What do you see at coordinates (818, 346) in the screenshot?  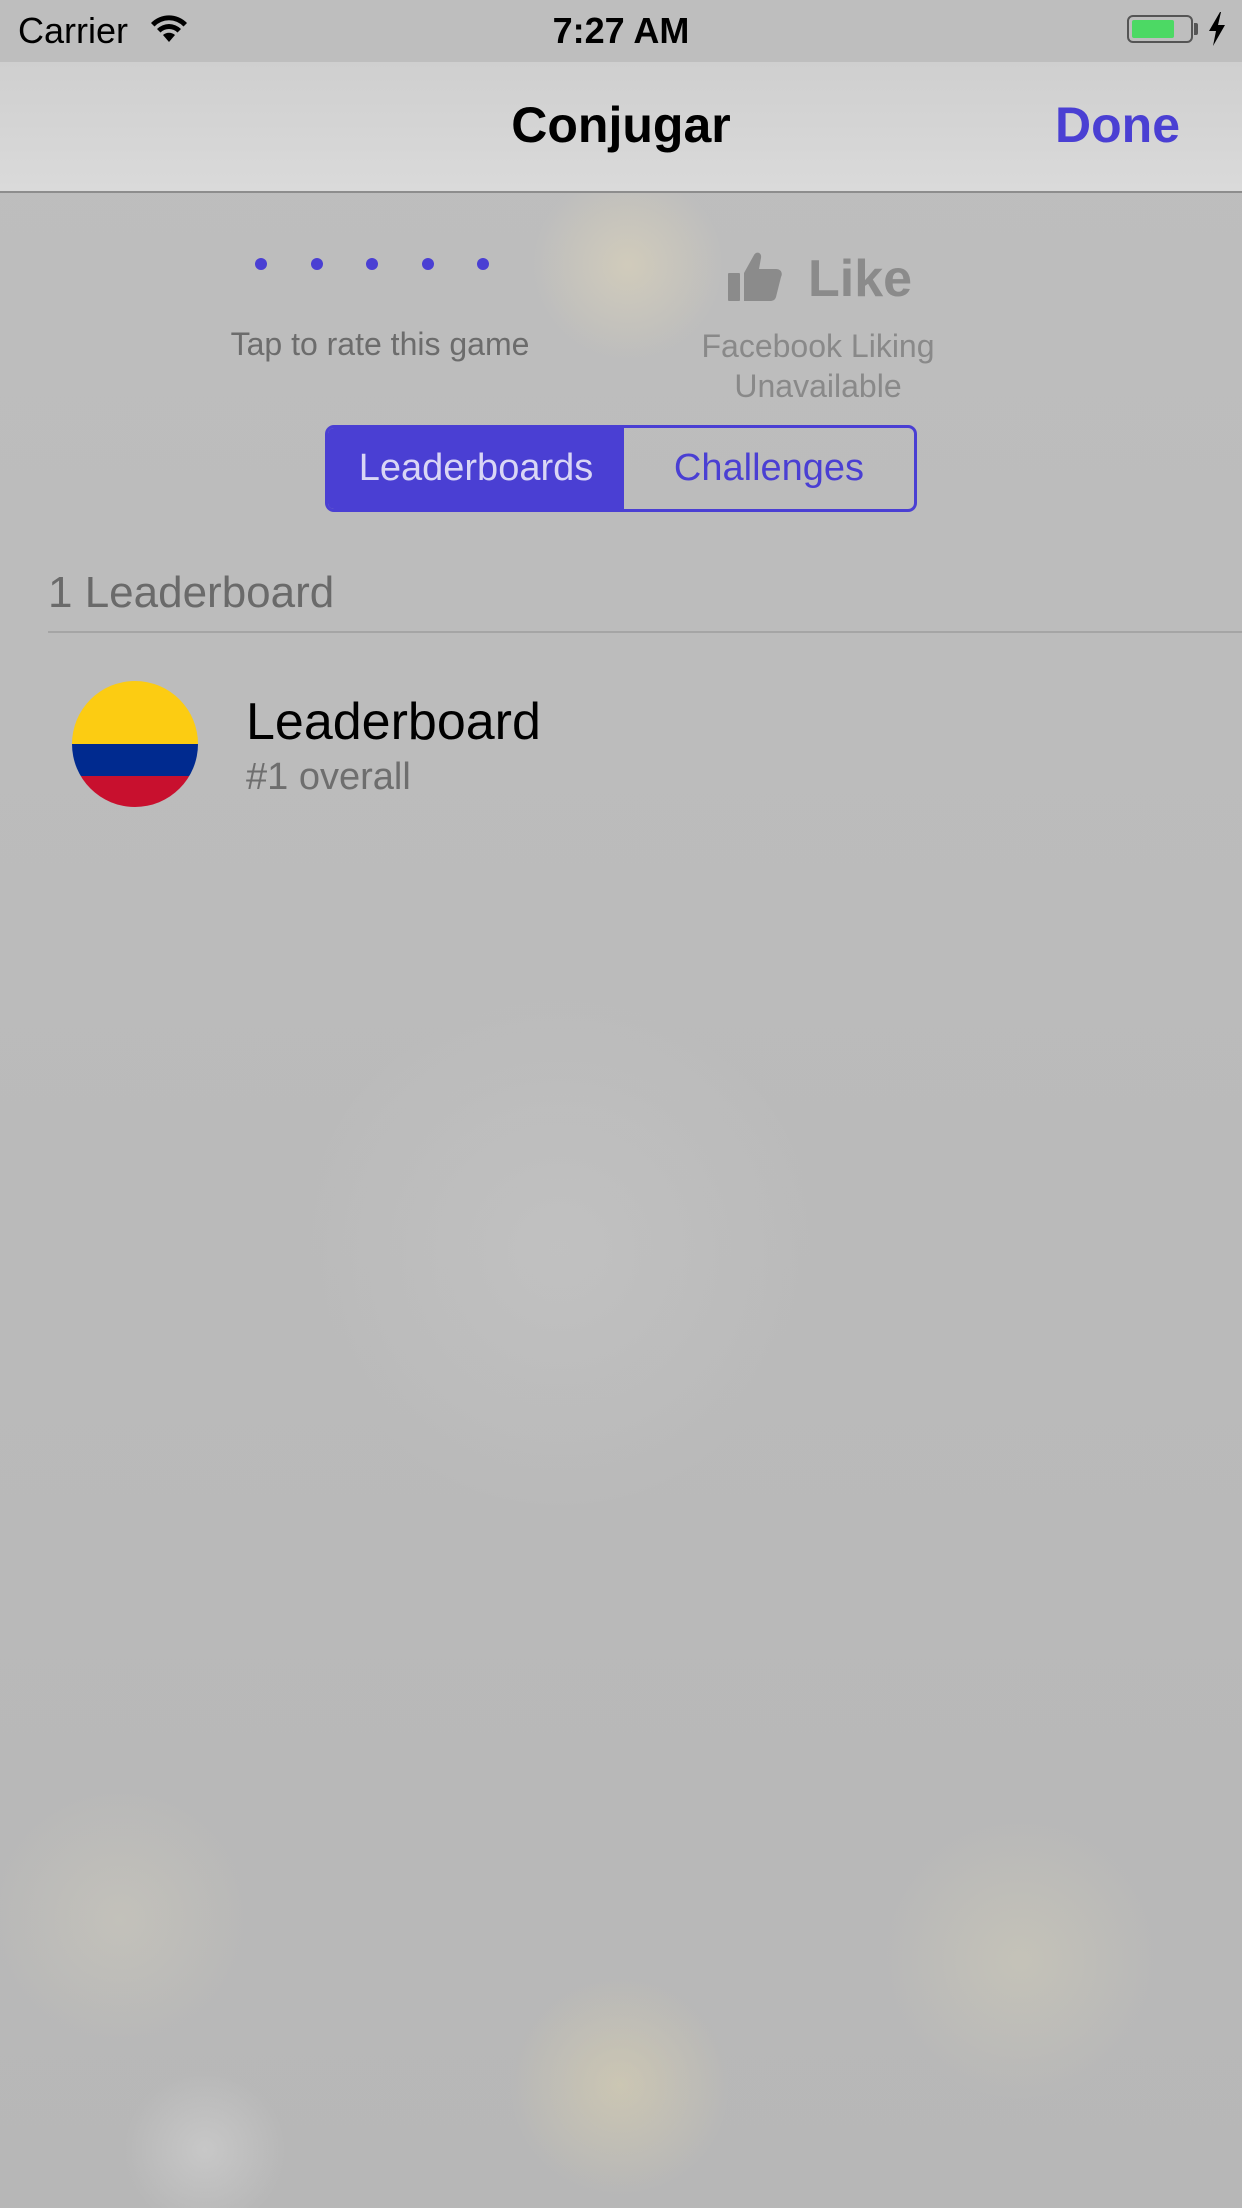 I see `facebook-status-line1: Facebook Liking` at bounding box center [818, 346].